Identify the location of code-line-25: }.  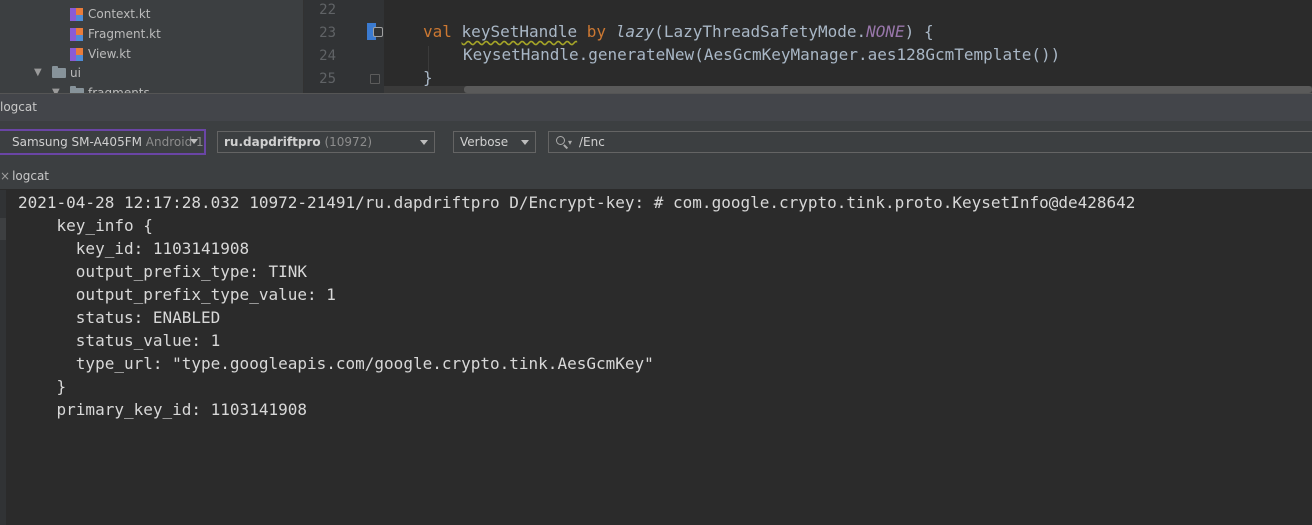
(428, 77).